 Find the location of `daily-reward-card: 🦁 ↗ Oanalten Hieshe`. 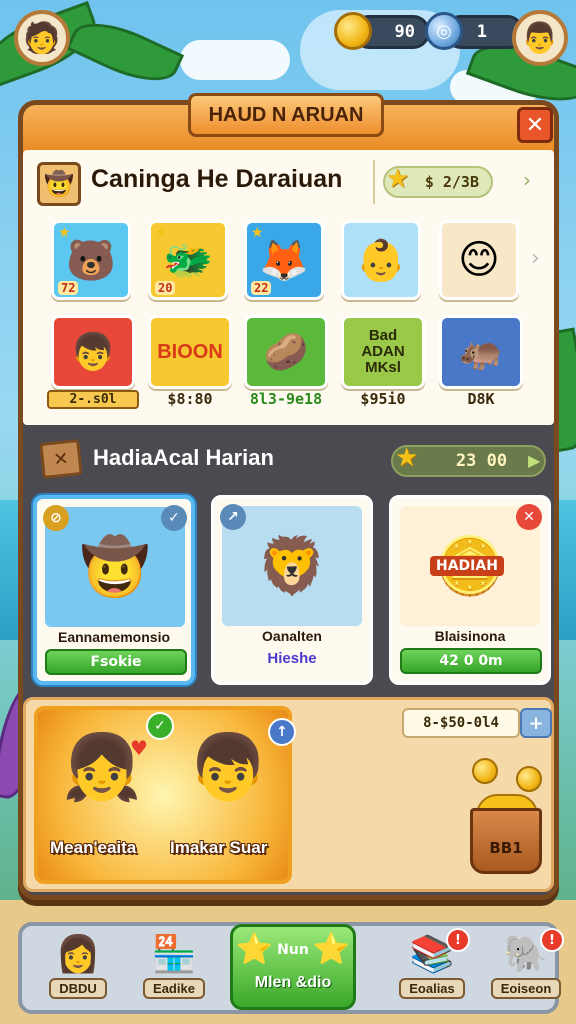

daily-reward-card: 🦁 ↗ Oanalten Hieshe is located at coordinates (292, 590).